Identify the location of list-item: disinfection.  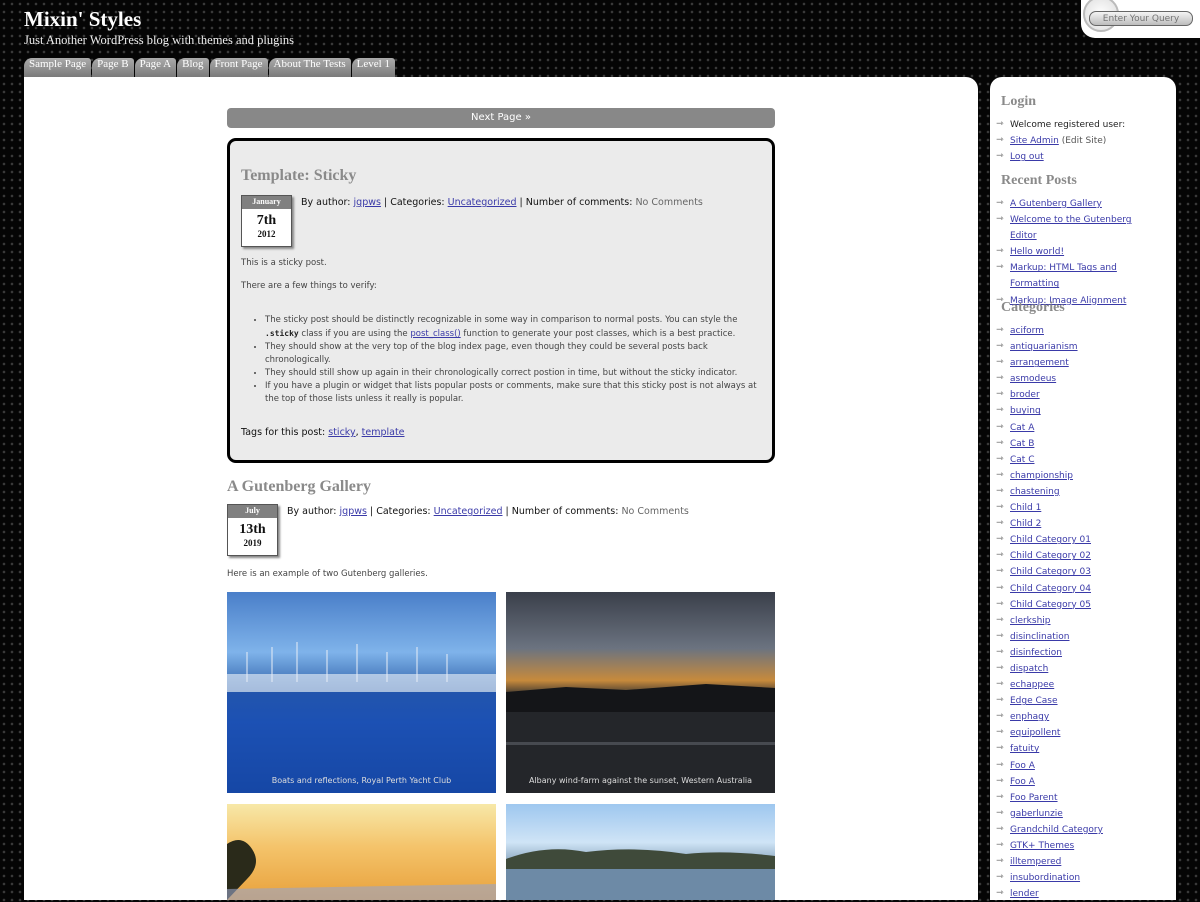
(1049, 652).